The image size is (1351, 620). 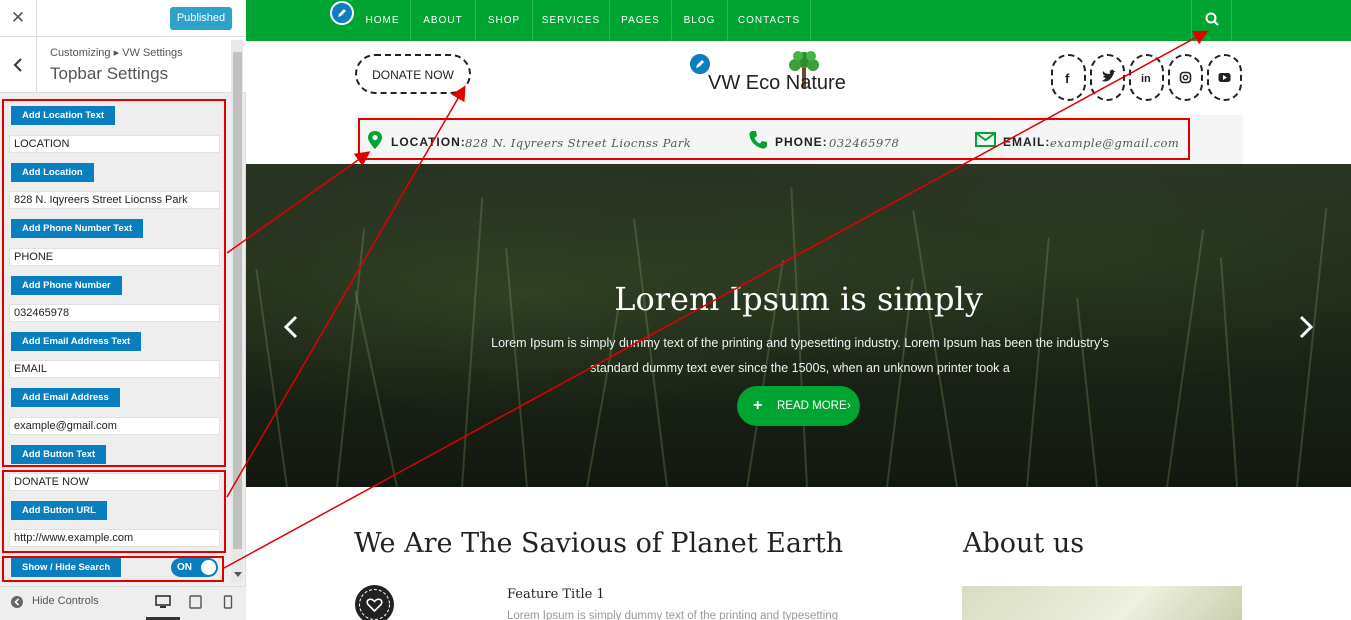 I want to click on nav-pages: PAGES, so click(x=641, y=20).